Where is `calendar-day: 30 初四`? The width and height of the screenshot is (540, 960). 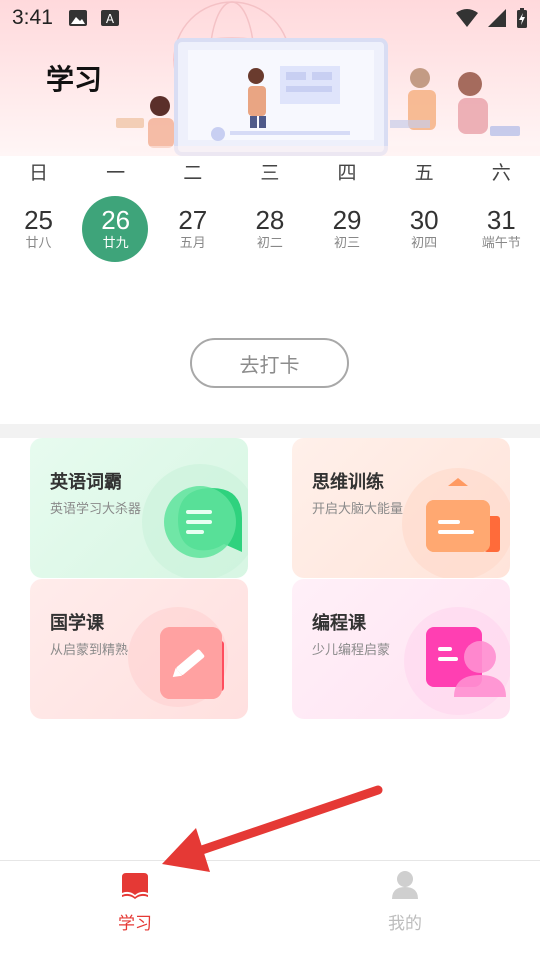
calendar-day: 30 初四 is located at coordinates (424, 229).